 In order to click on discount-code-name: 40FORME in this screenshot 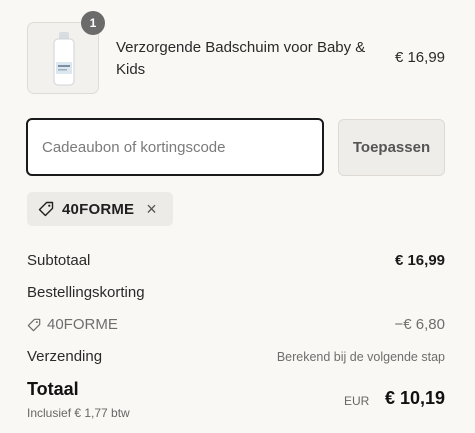, I will do `click(82, 324)`.